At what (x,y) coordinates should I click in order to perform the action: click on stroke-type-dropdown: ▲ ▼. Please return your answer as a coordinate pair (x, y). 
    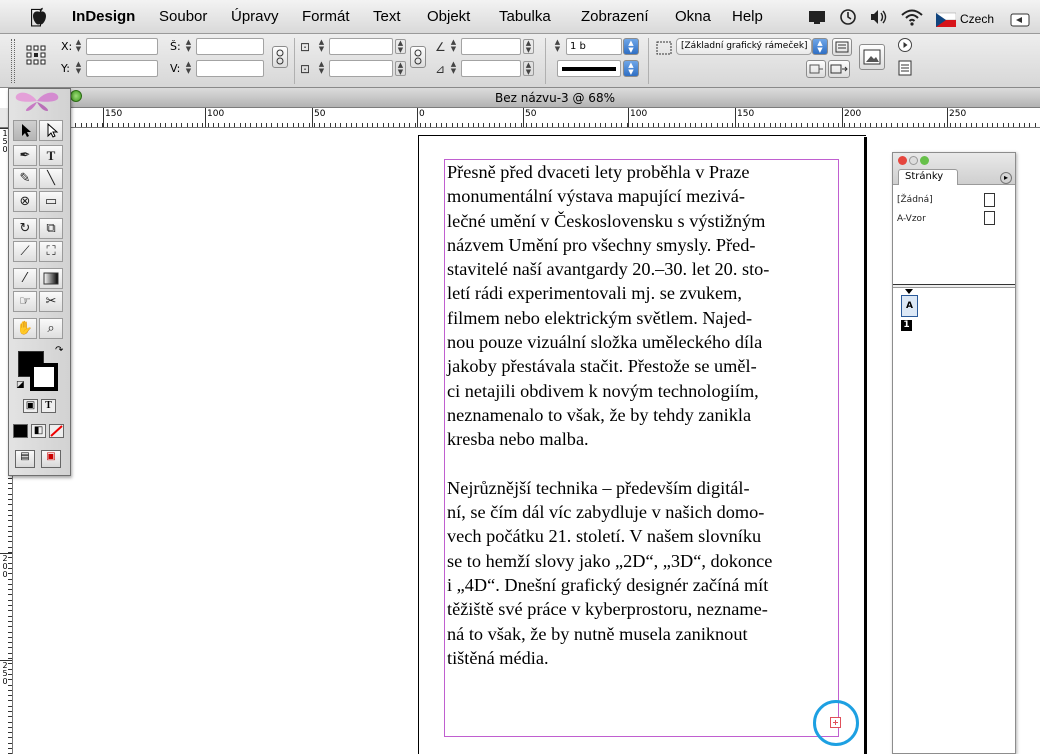
    Looking at the image, I should click on (631, 68).